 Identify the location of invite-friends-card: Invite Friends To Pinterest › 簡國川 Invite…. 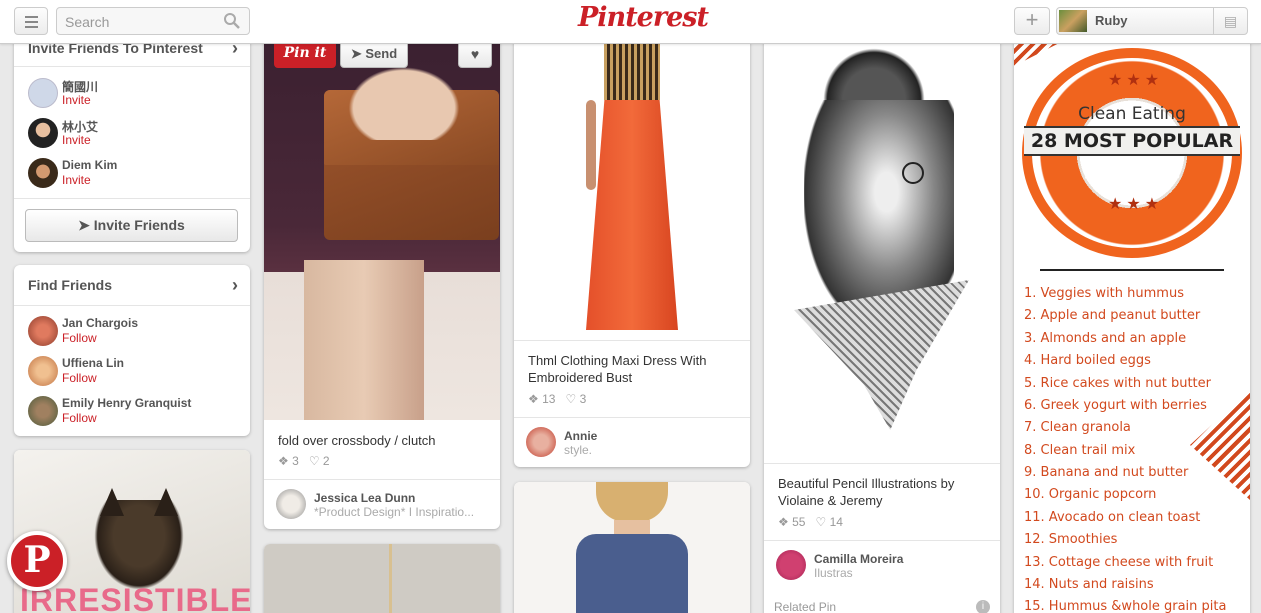
(132, 141).